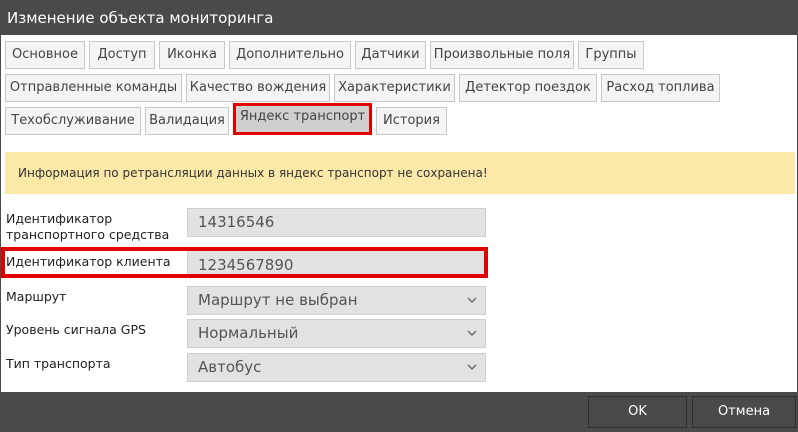 The height and width of the screenshot is (432, 798). What do you see at coordinates (76, 329) in the screenshot?
I see `gps-level-label: Уровень сигнала GPS` at bounding box center [76, 329].